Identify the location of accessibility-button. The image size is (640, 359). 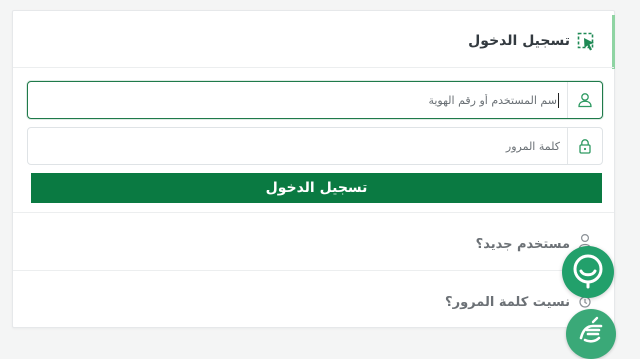
(591, 334).